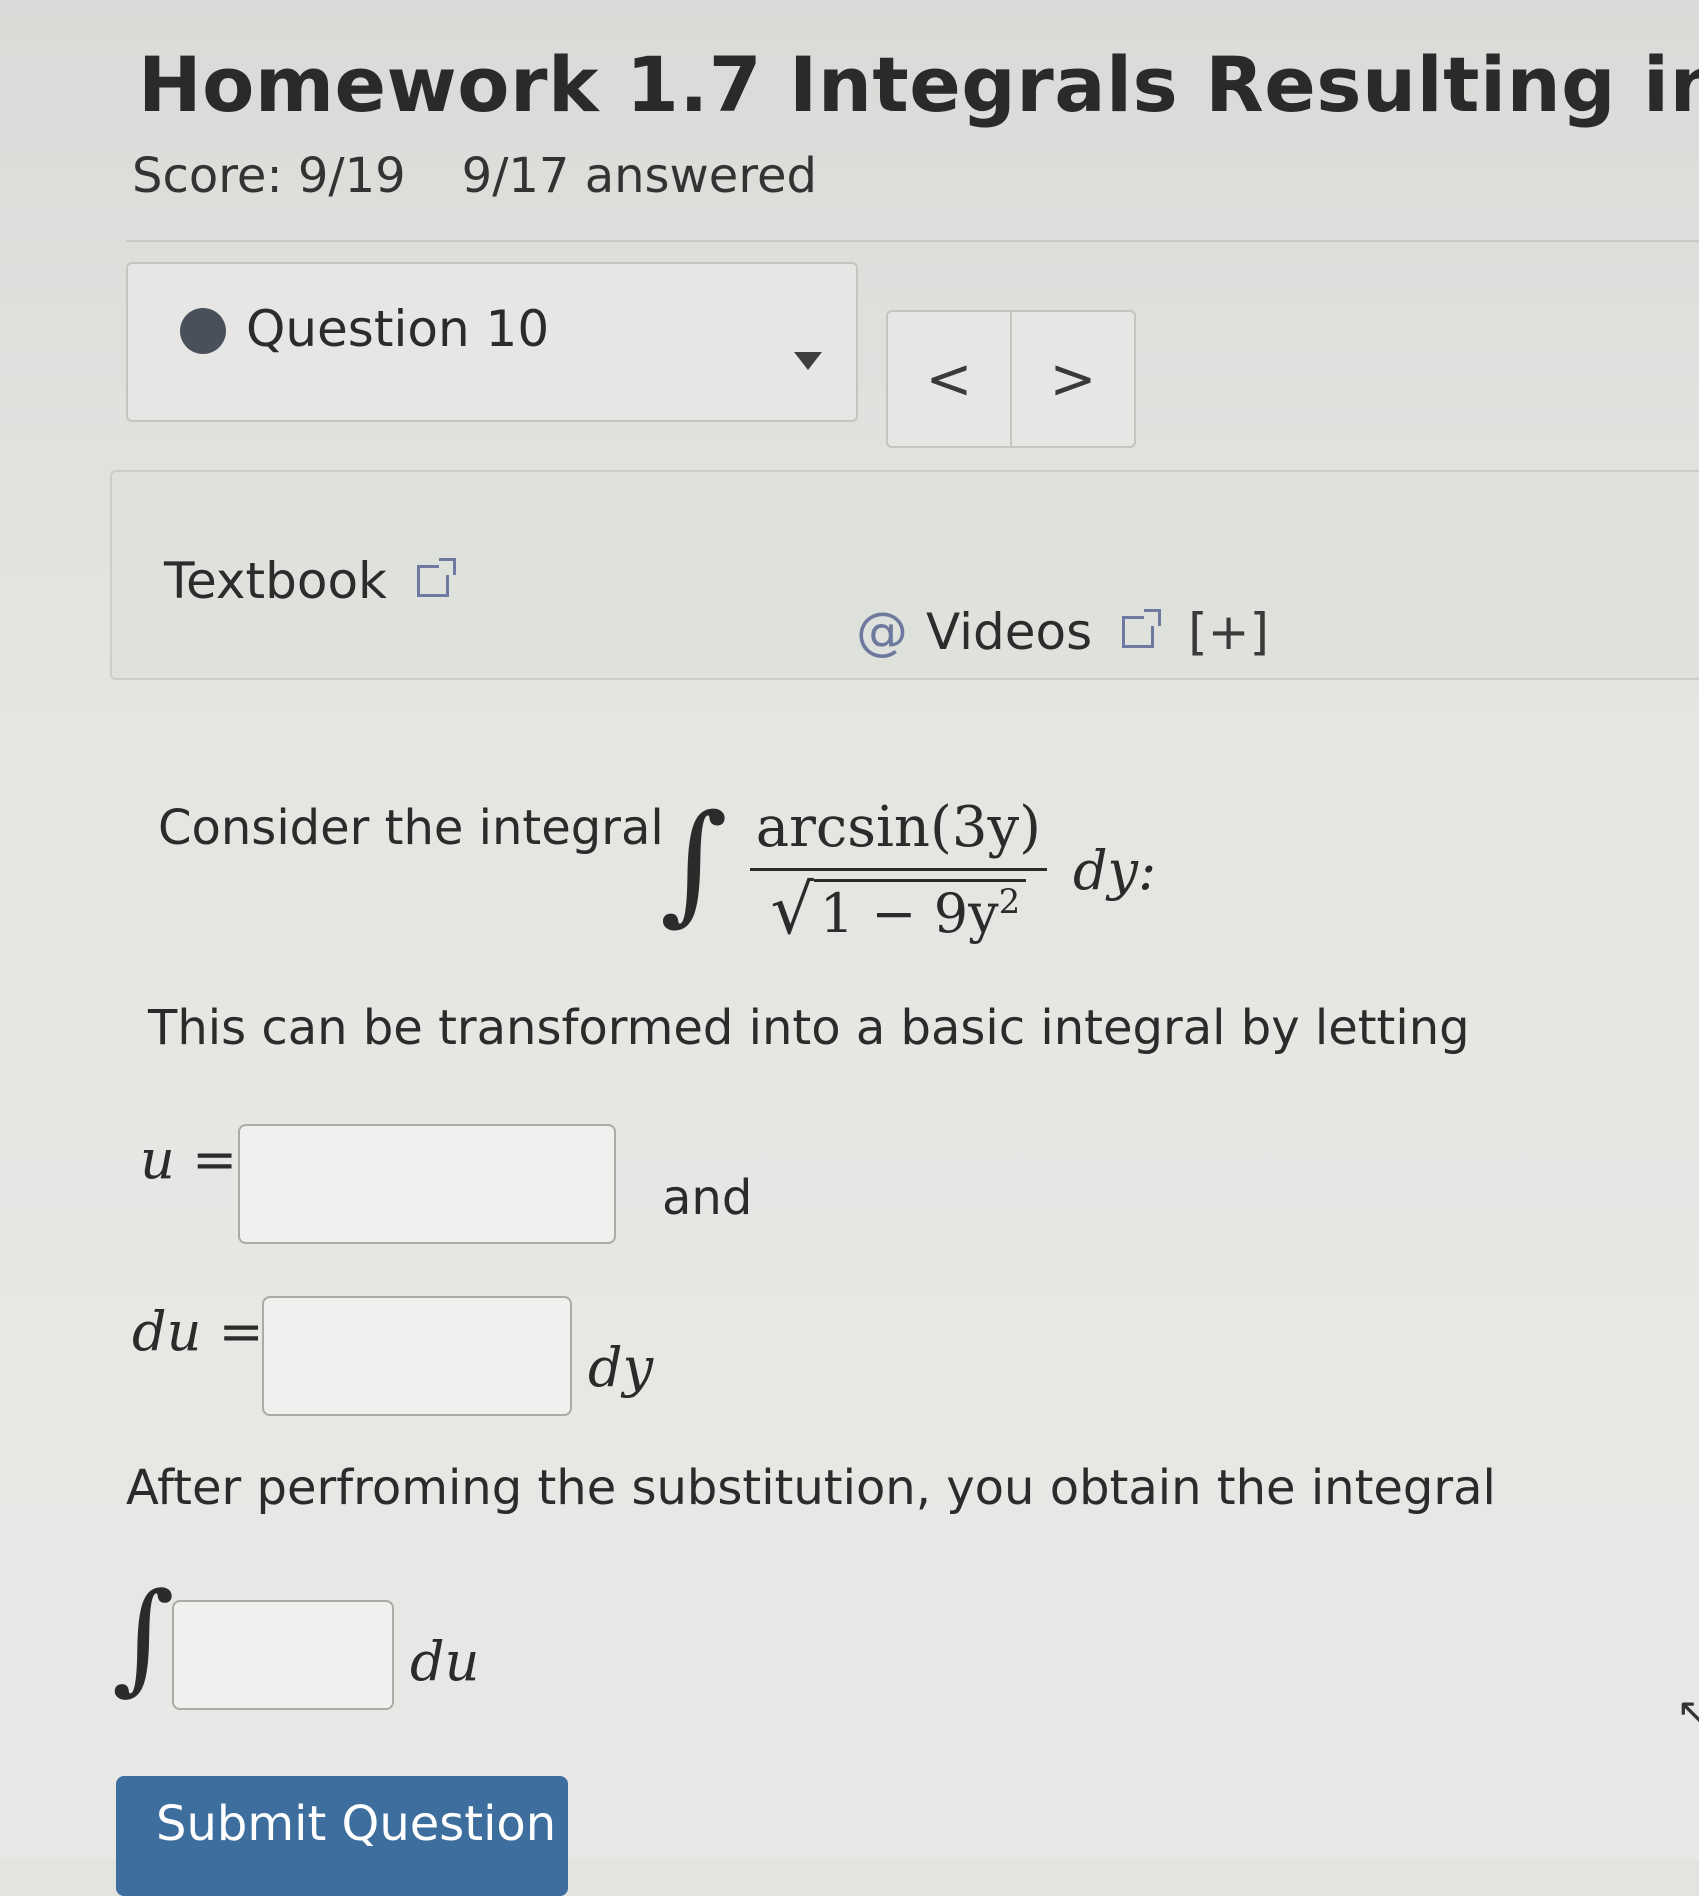  I want to click on question-select: Question 10, so click(492, 342).